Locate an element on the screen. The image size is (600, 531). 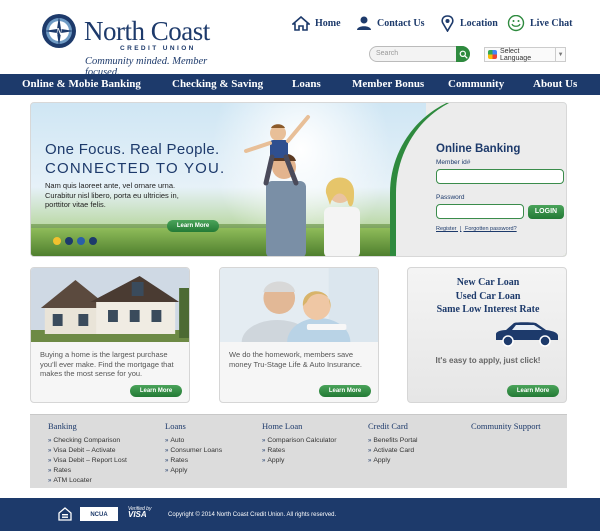
footer-link: » Consumer Loans is located at coordinates (193, 451).